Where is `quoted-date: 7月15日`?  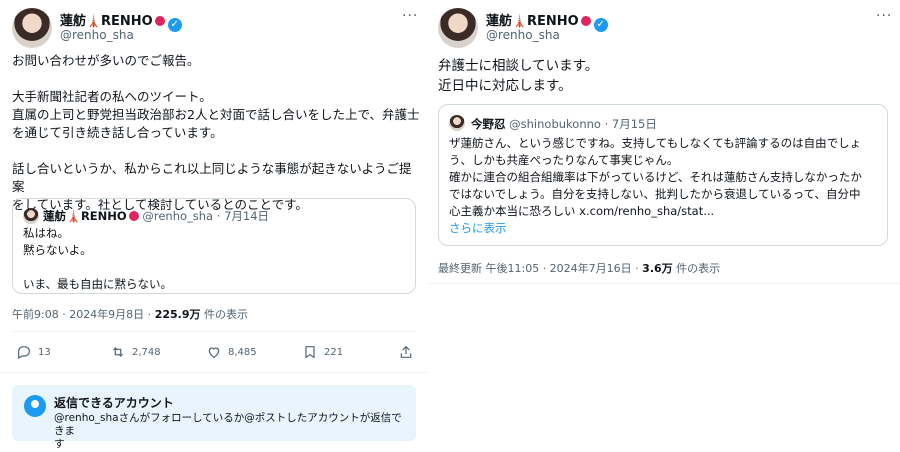 quoted-date: 7月15日 is located at coordinates (634, 124).